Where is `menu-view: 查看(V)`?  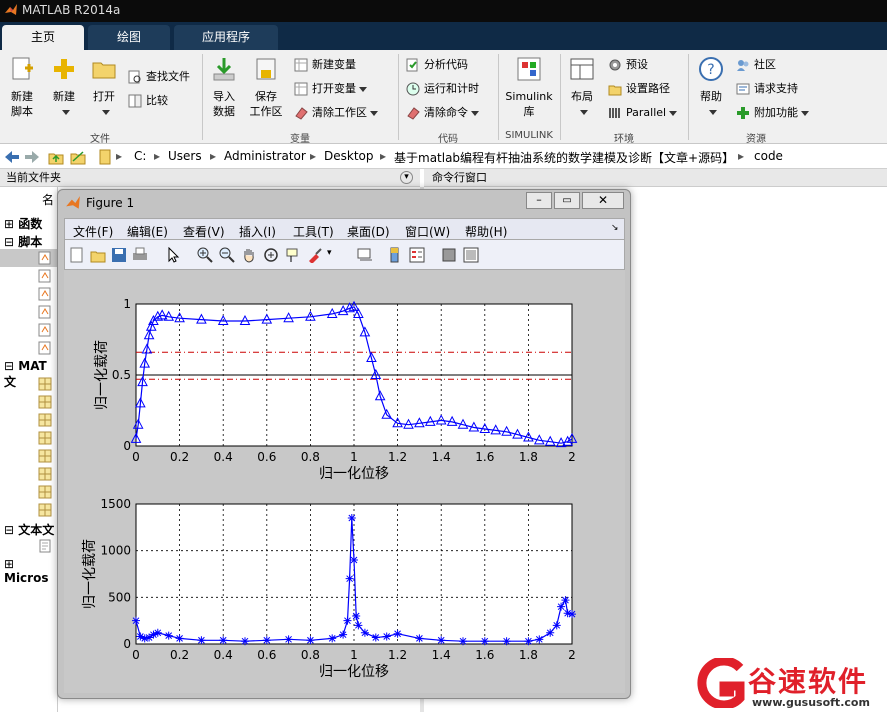 menu-view: 查看(V) is located at coordinates (204, 231).